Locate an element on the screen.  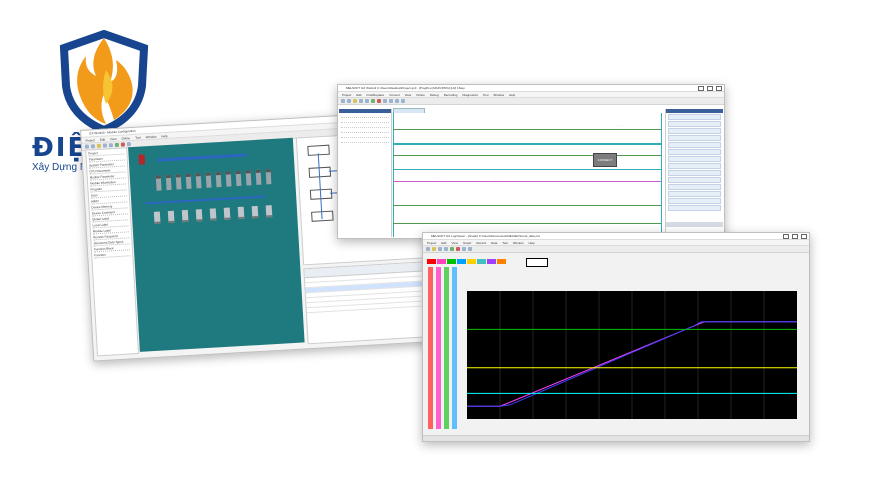
ladder-canvas: ·· ·· · · · · · · · · · · · · CONNECT is located at coordinates (528, 175).